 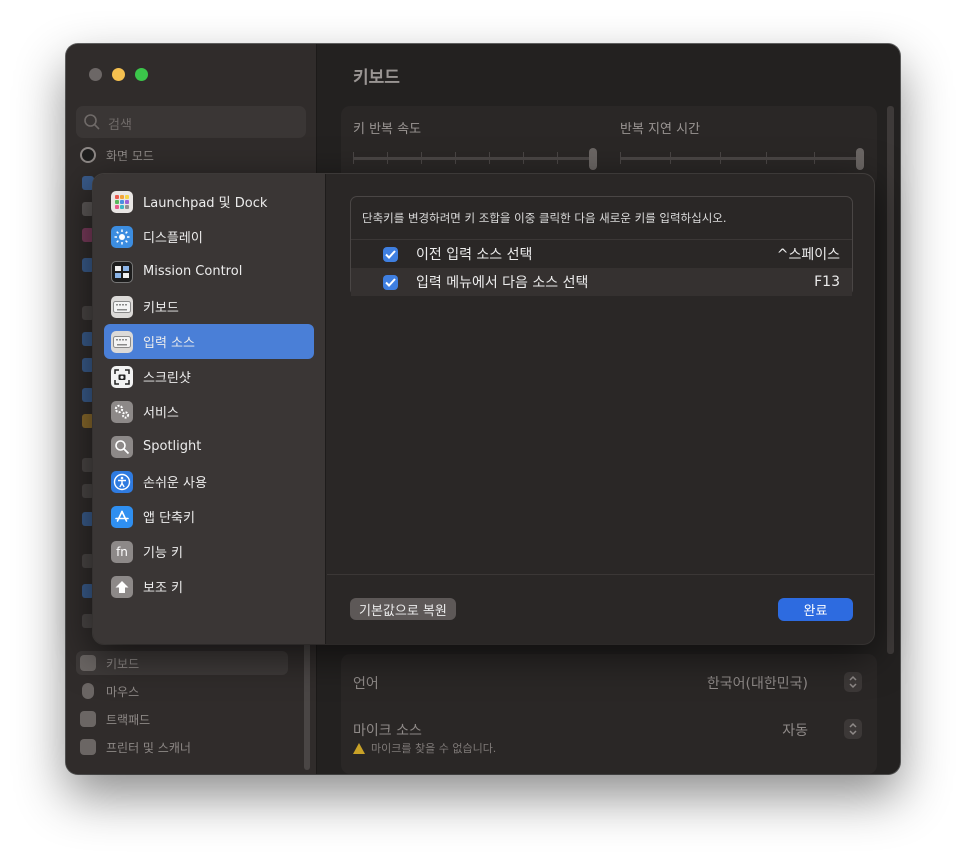 What do you see at coordinates (601, 282) in the screenshot?
I see `shortcut-row: 입력 메뉴에서 다음 소스 선택 F13` at bounding box center [601, 282].